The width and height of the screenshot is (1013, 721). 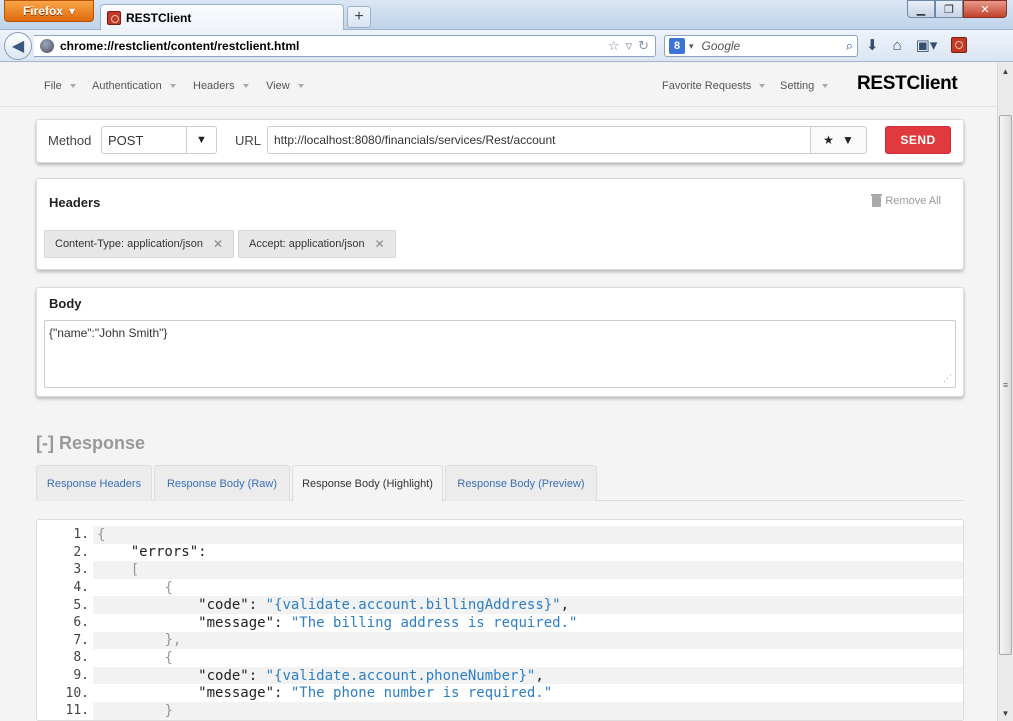 I want to click on reload-icon: ↻, so click(x=643, y=46).